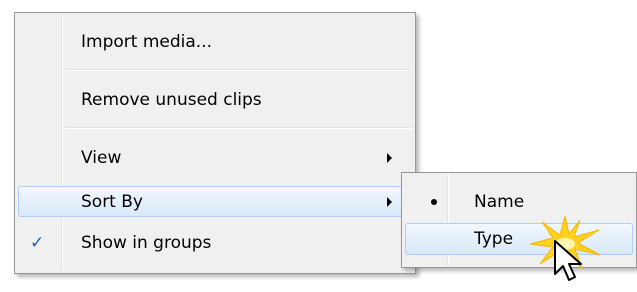 The image size is (637, 292). Describe the element at coordinates (519, 220) in the screenshot. I see `sort-by-submenu: Name Type` at that location.